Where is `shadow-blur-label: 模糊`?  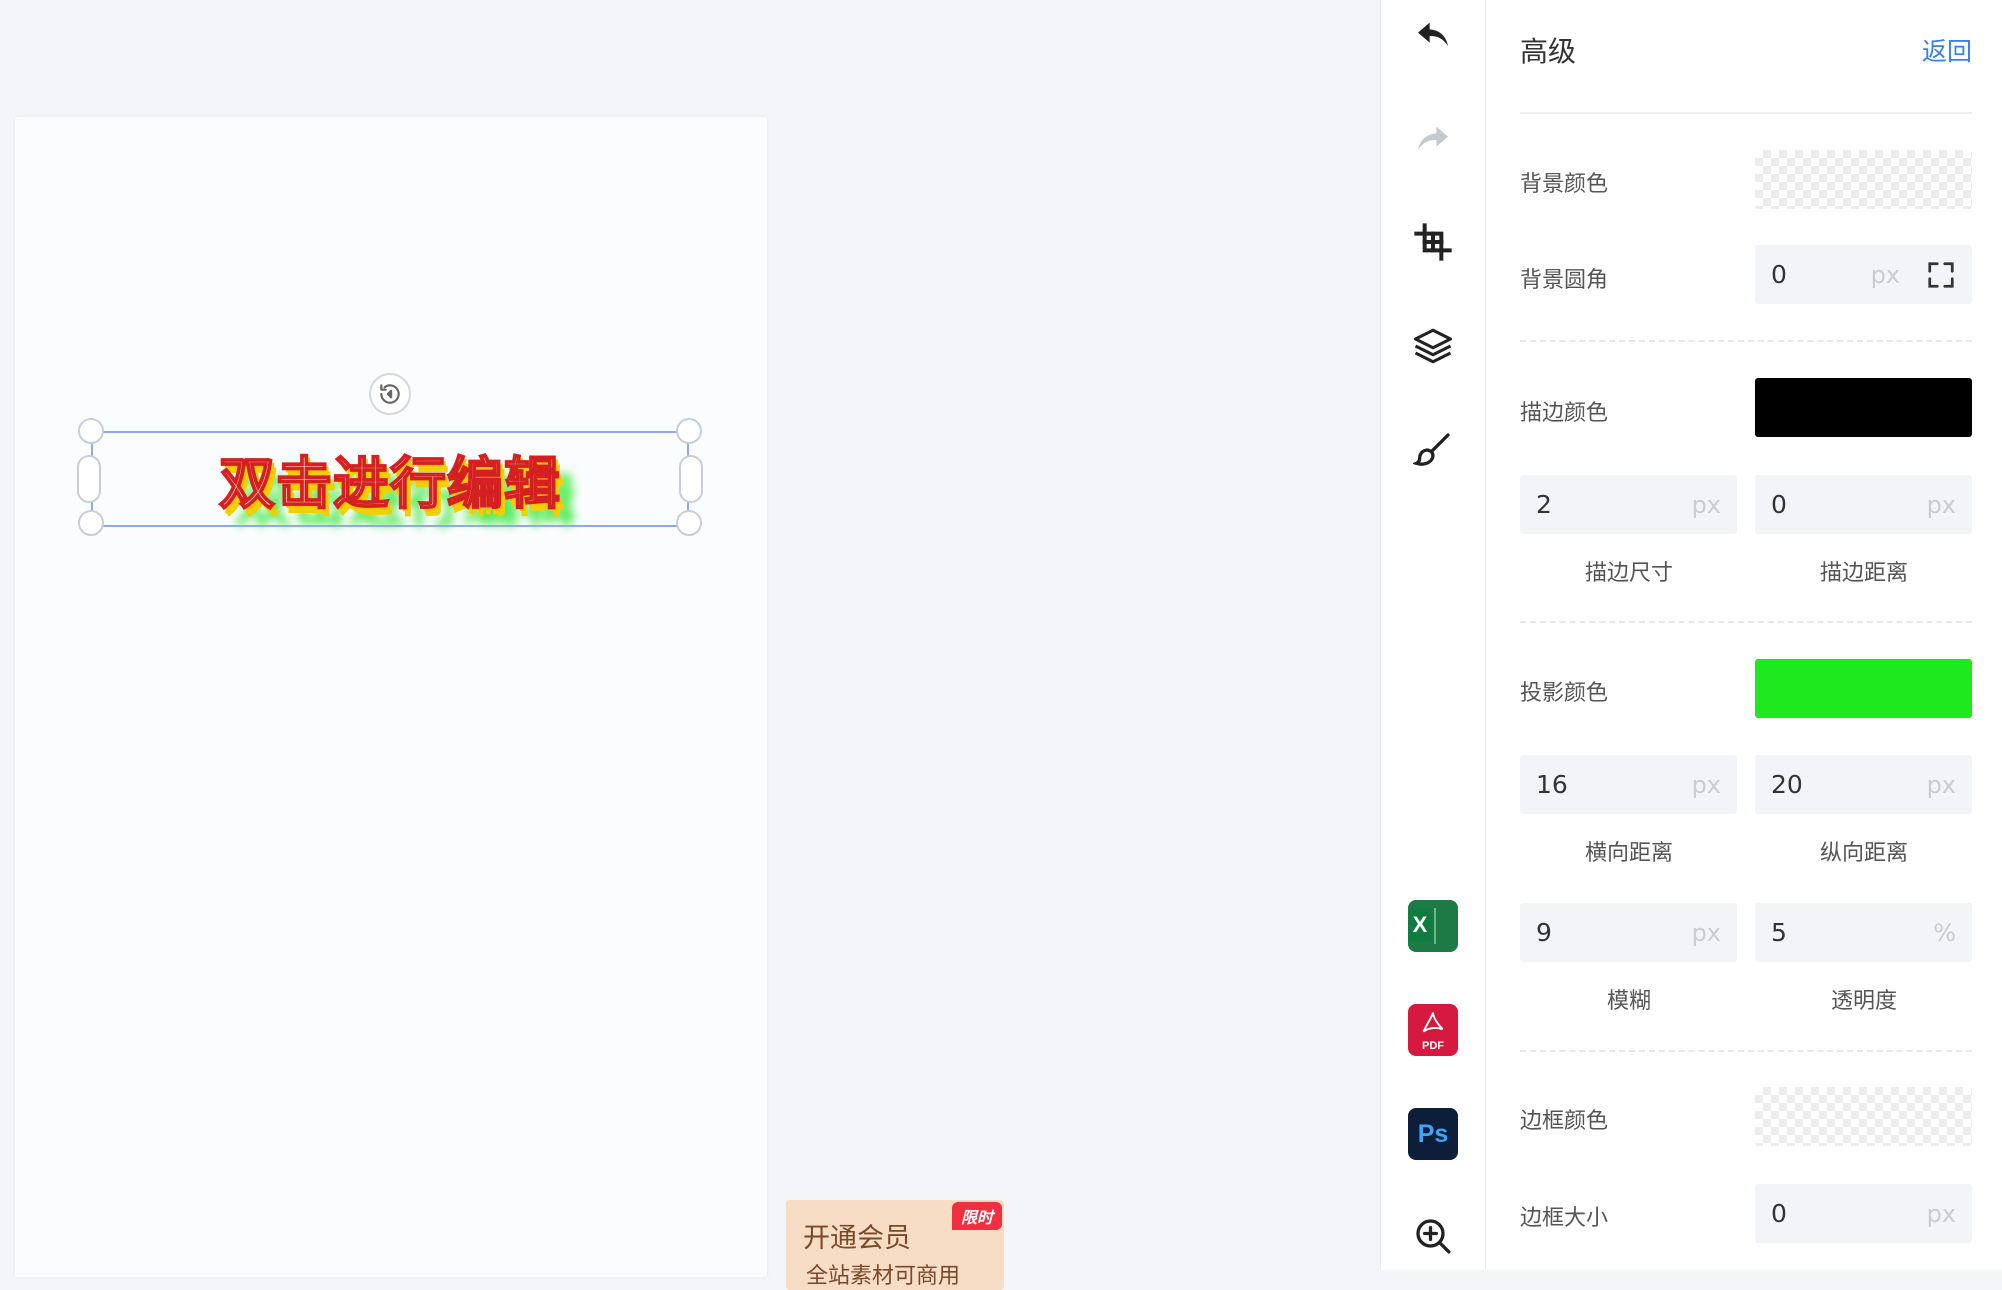 shadow-blur-label: 模糊 is located at coordinates (1628, 1001).